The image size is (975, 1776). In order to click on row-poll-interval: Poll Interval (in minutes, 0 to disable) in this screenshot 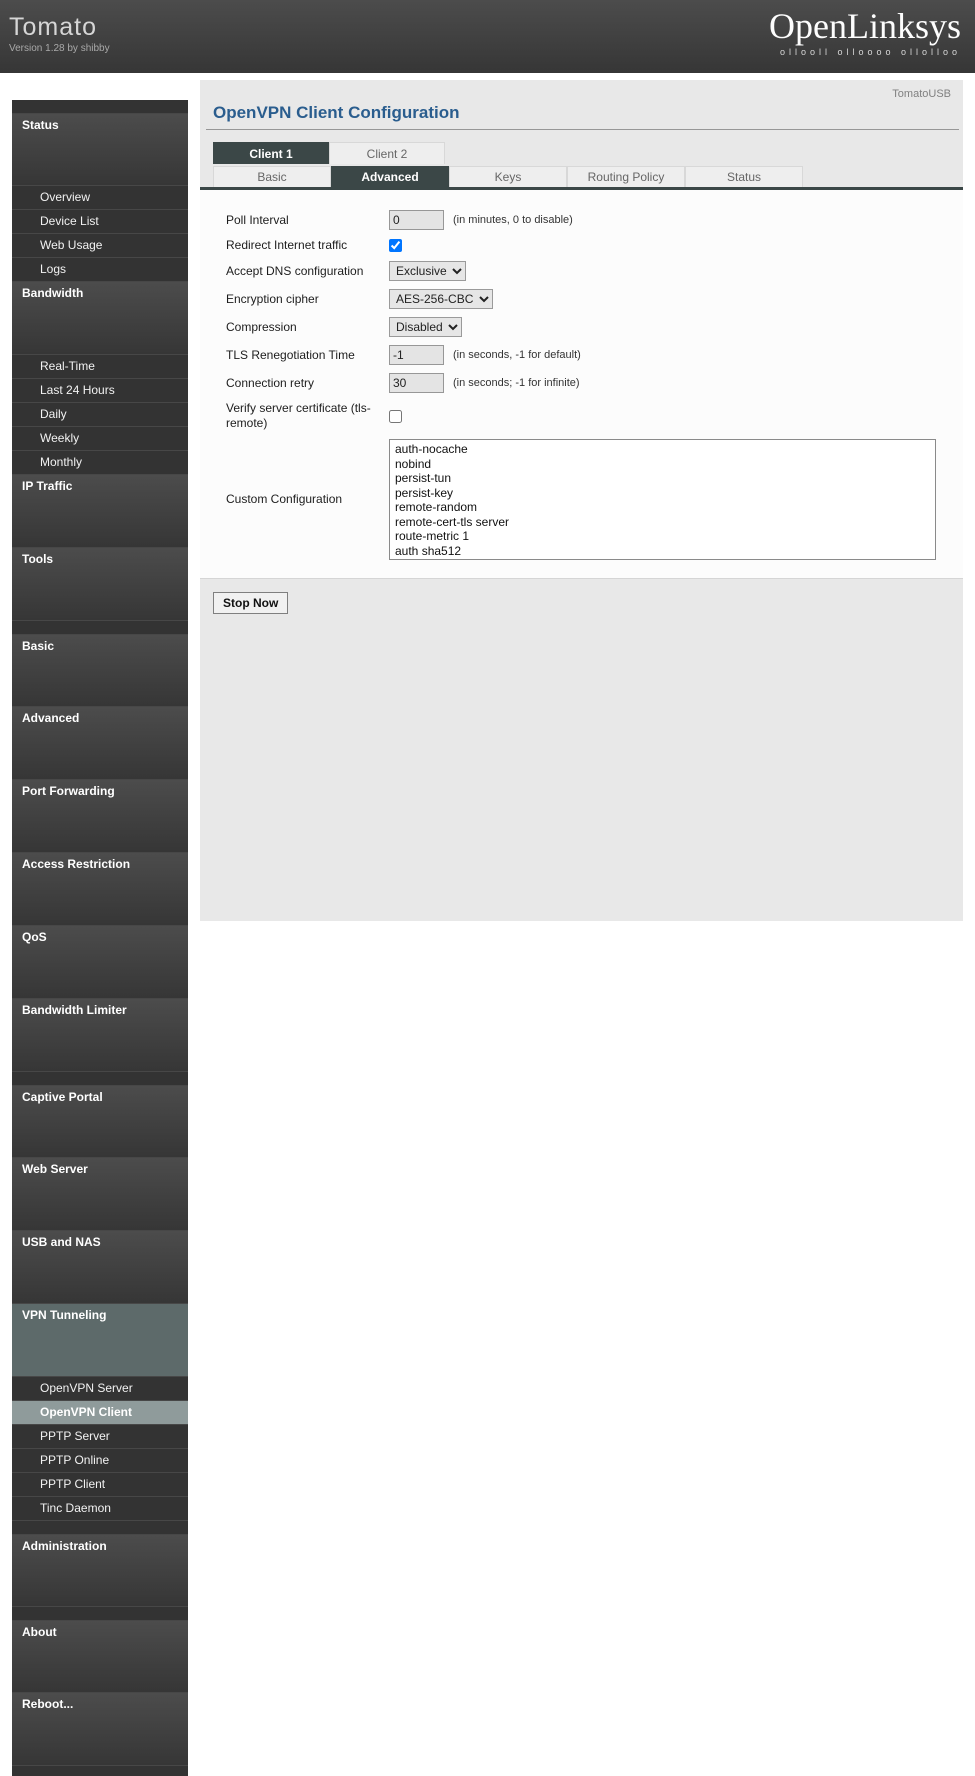, I will do `click(581, 220)`.